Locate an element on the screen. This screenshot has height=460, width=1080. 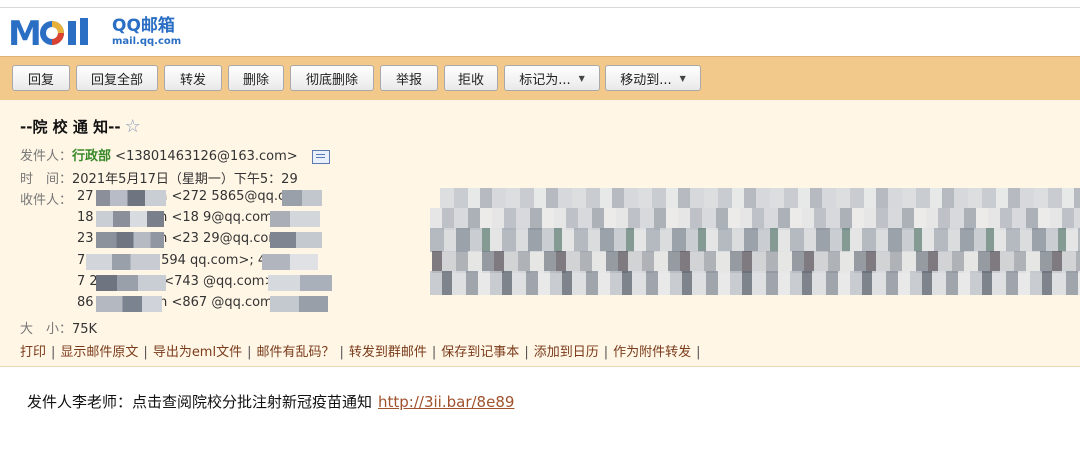
mail-wordmark-icon: M is located at coordinates (48, 32).